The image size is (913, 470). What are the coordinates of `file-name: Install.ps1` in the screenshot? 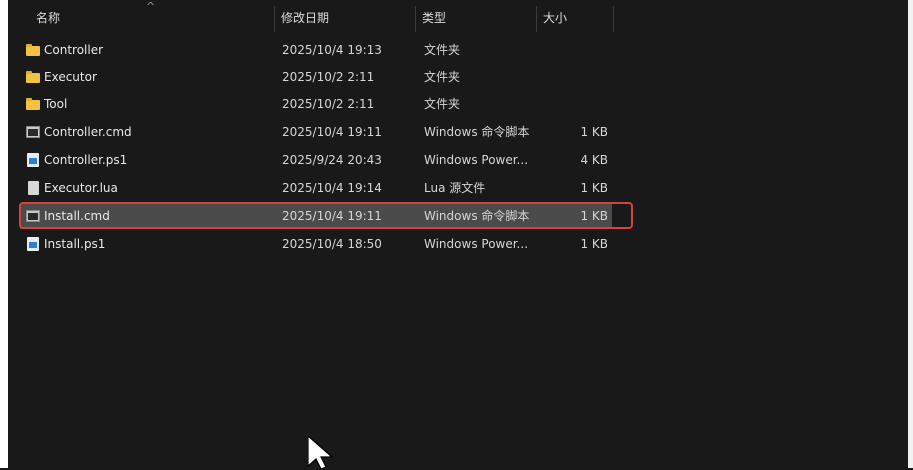 It's located at (75, 244).